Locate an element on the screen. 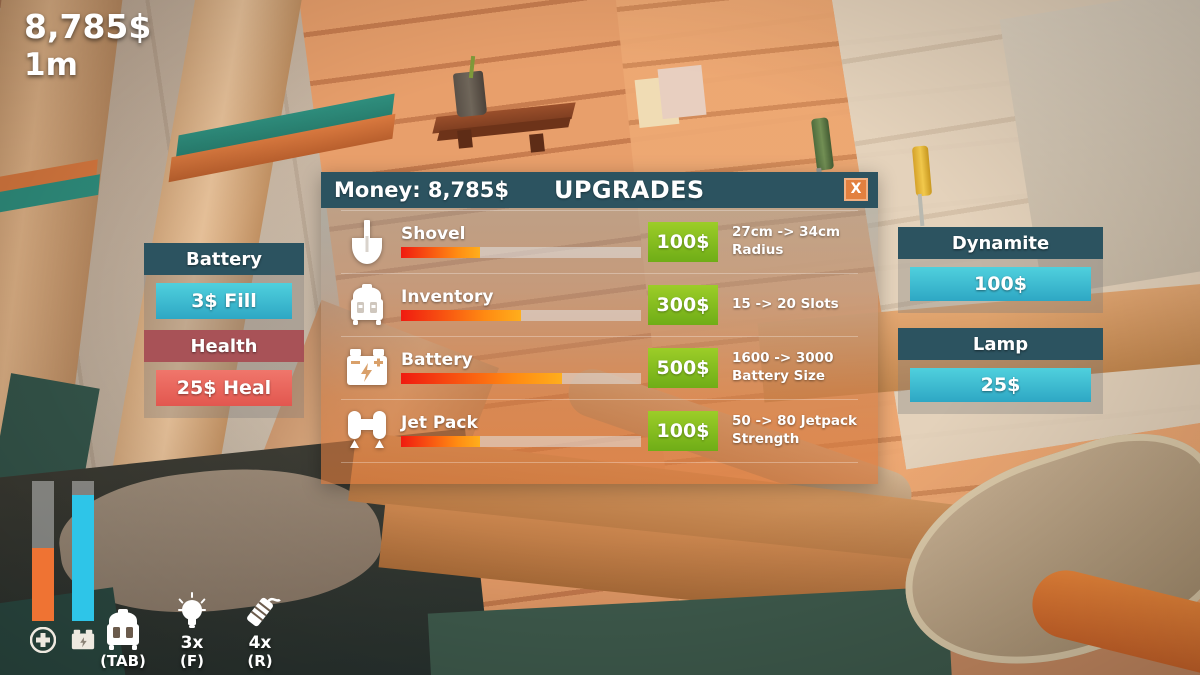 Image resolution: width=1200 pixels, height=675 pixels. health-heal-panel: Health 25$ Heal is located at coordinates (224, 374).